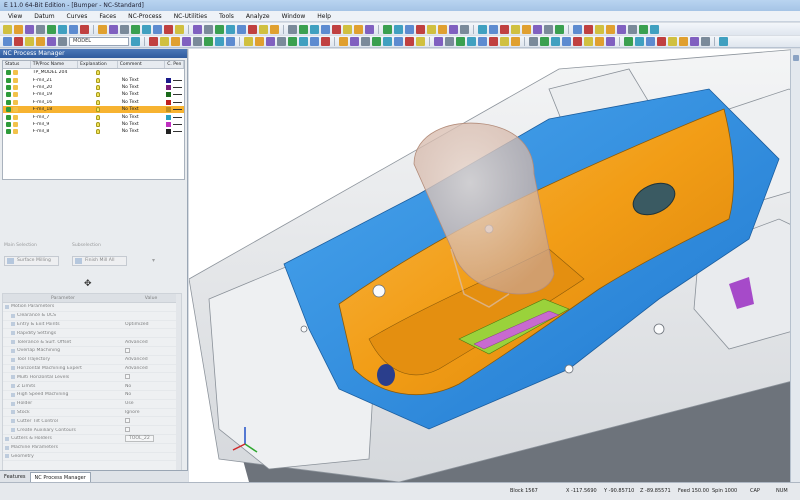 Image resolution: width=800 pixels, height=500 pixels. Describe the element at coordinates (142, 64) in the screenshot. I see `col-comment: Comment` at that location.